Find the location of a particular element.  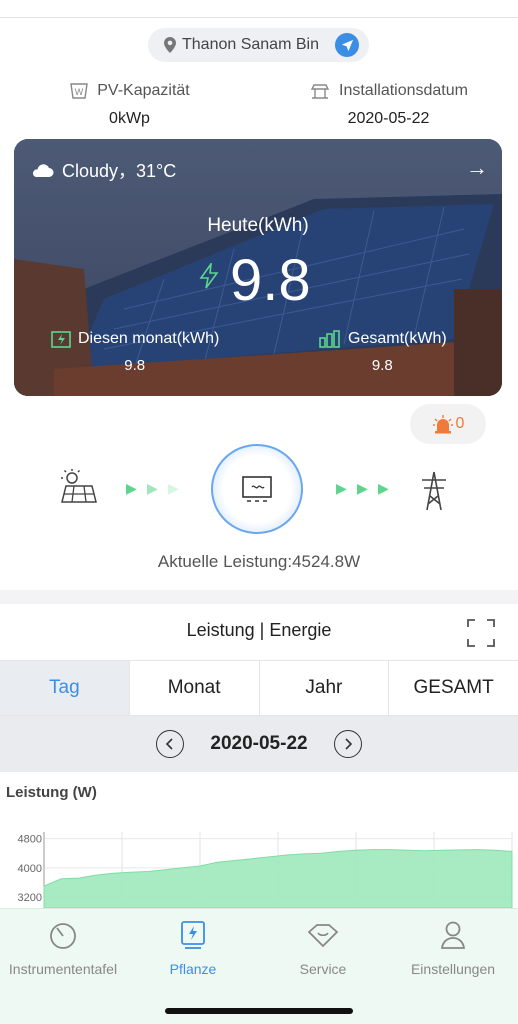

plant-icon is located at coordinates (193, 935).